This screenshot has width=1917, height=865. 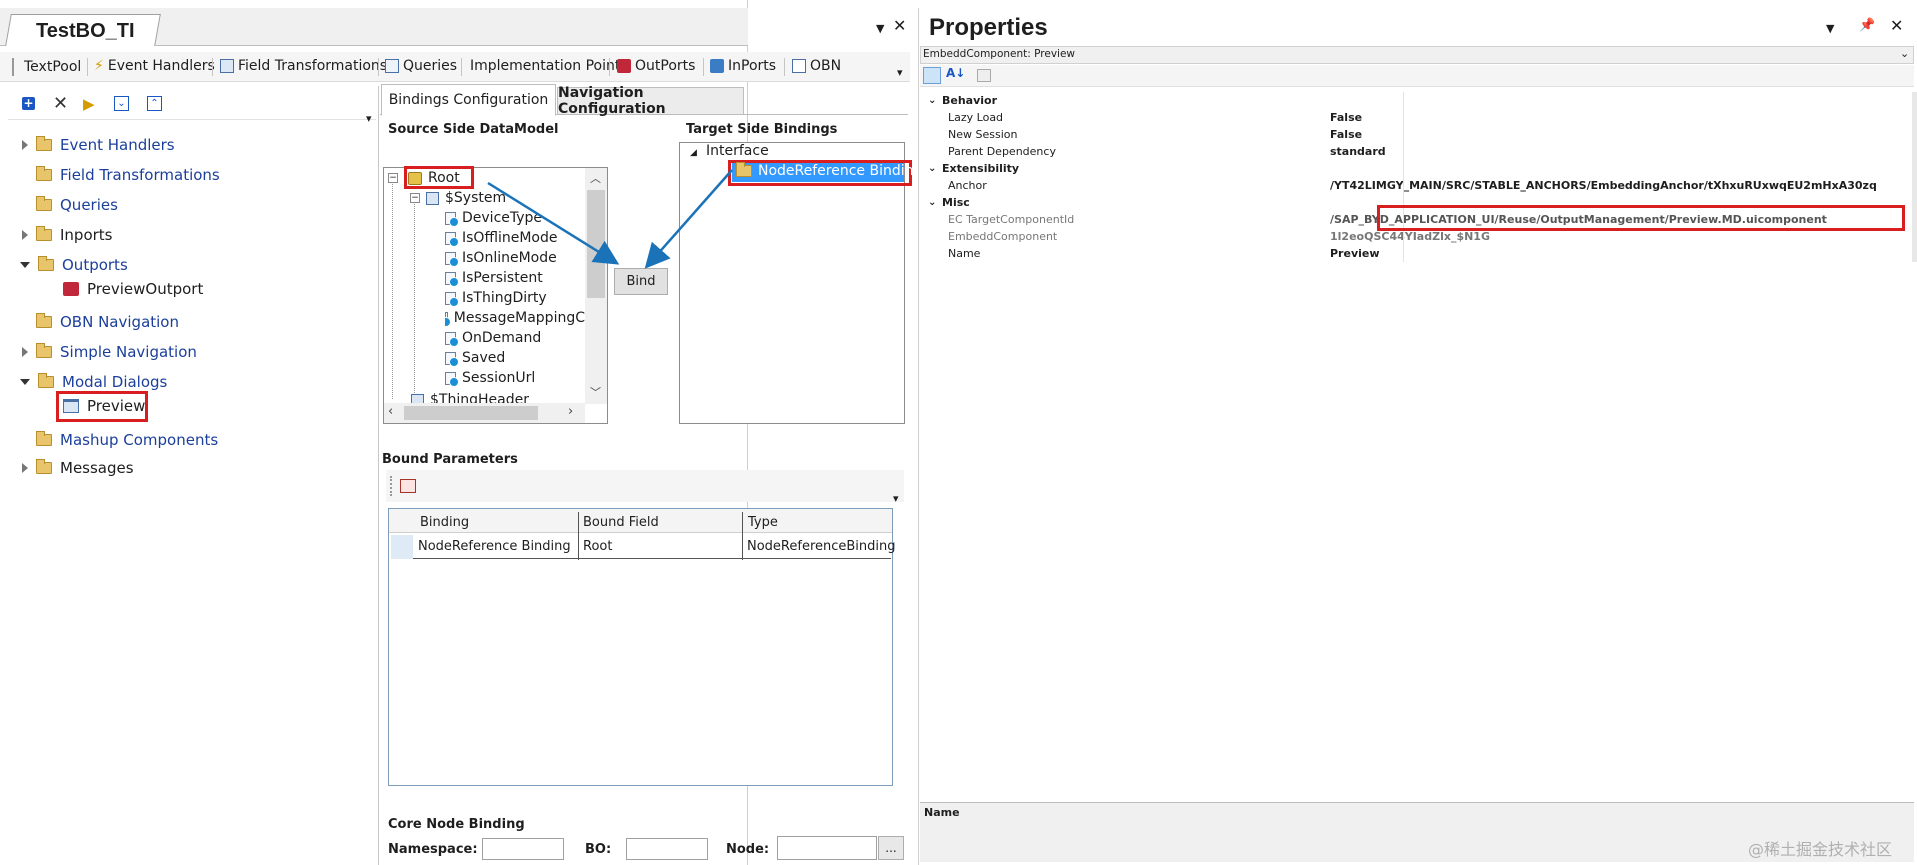 I want to click on property-new-session: New Session False, so click(x=1417, y=134).